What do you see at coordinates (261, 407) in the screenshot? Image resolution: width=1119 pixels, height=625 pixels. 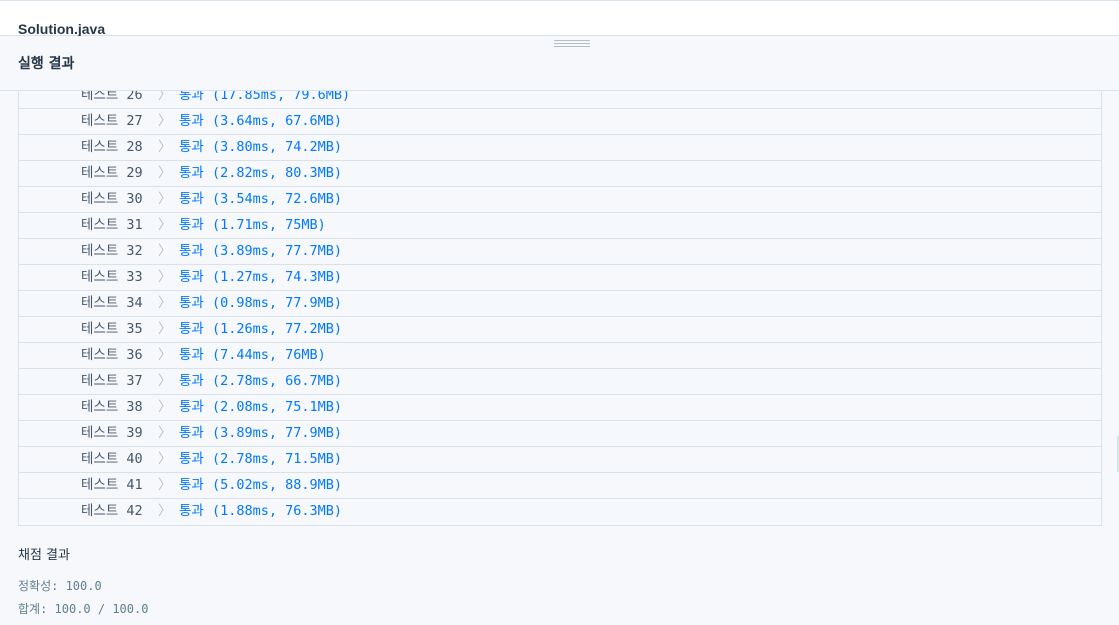 I see `test-pass-status: 통과 (2.08ms, 75.1MB)` at bounding box center [261, 407].